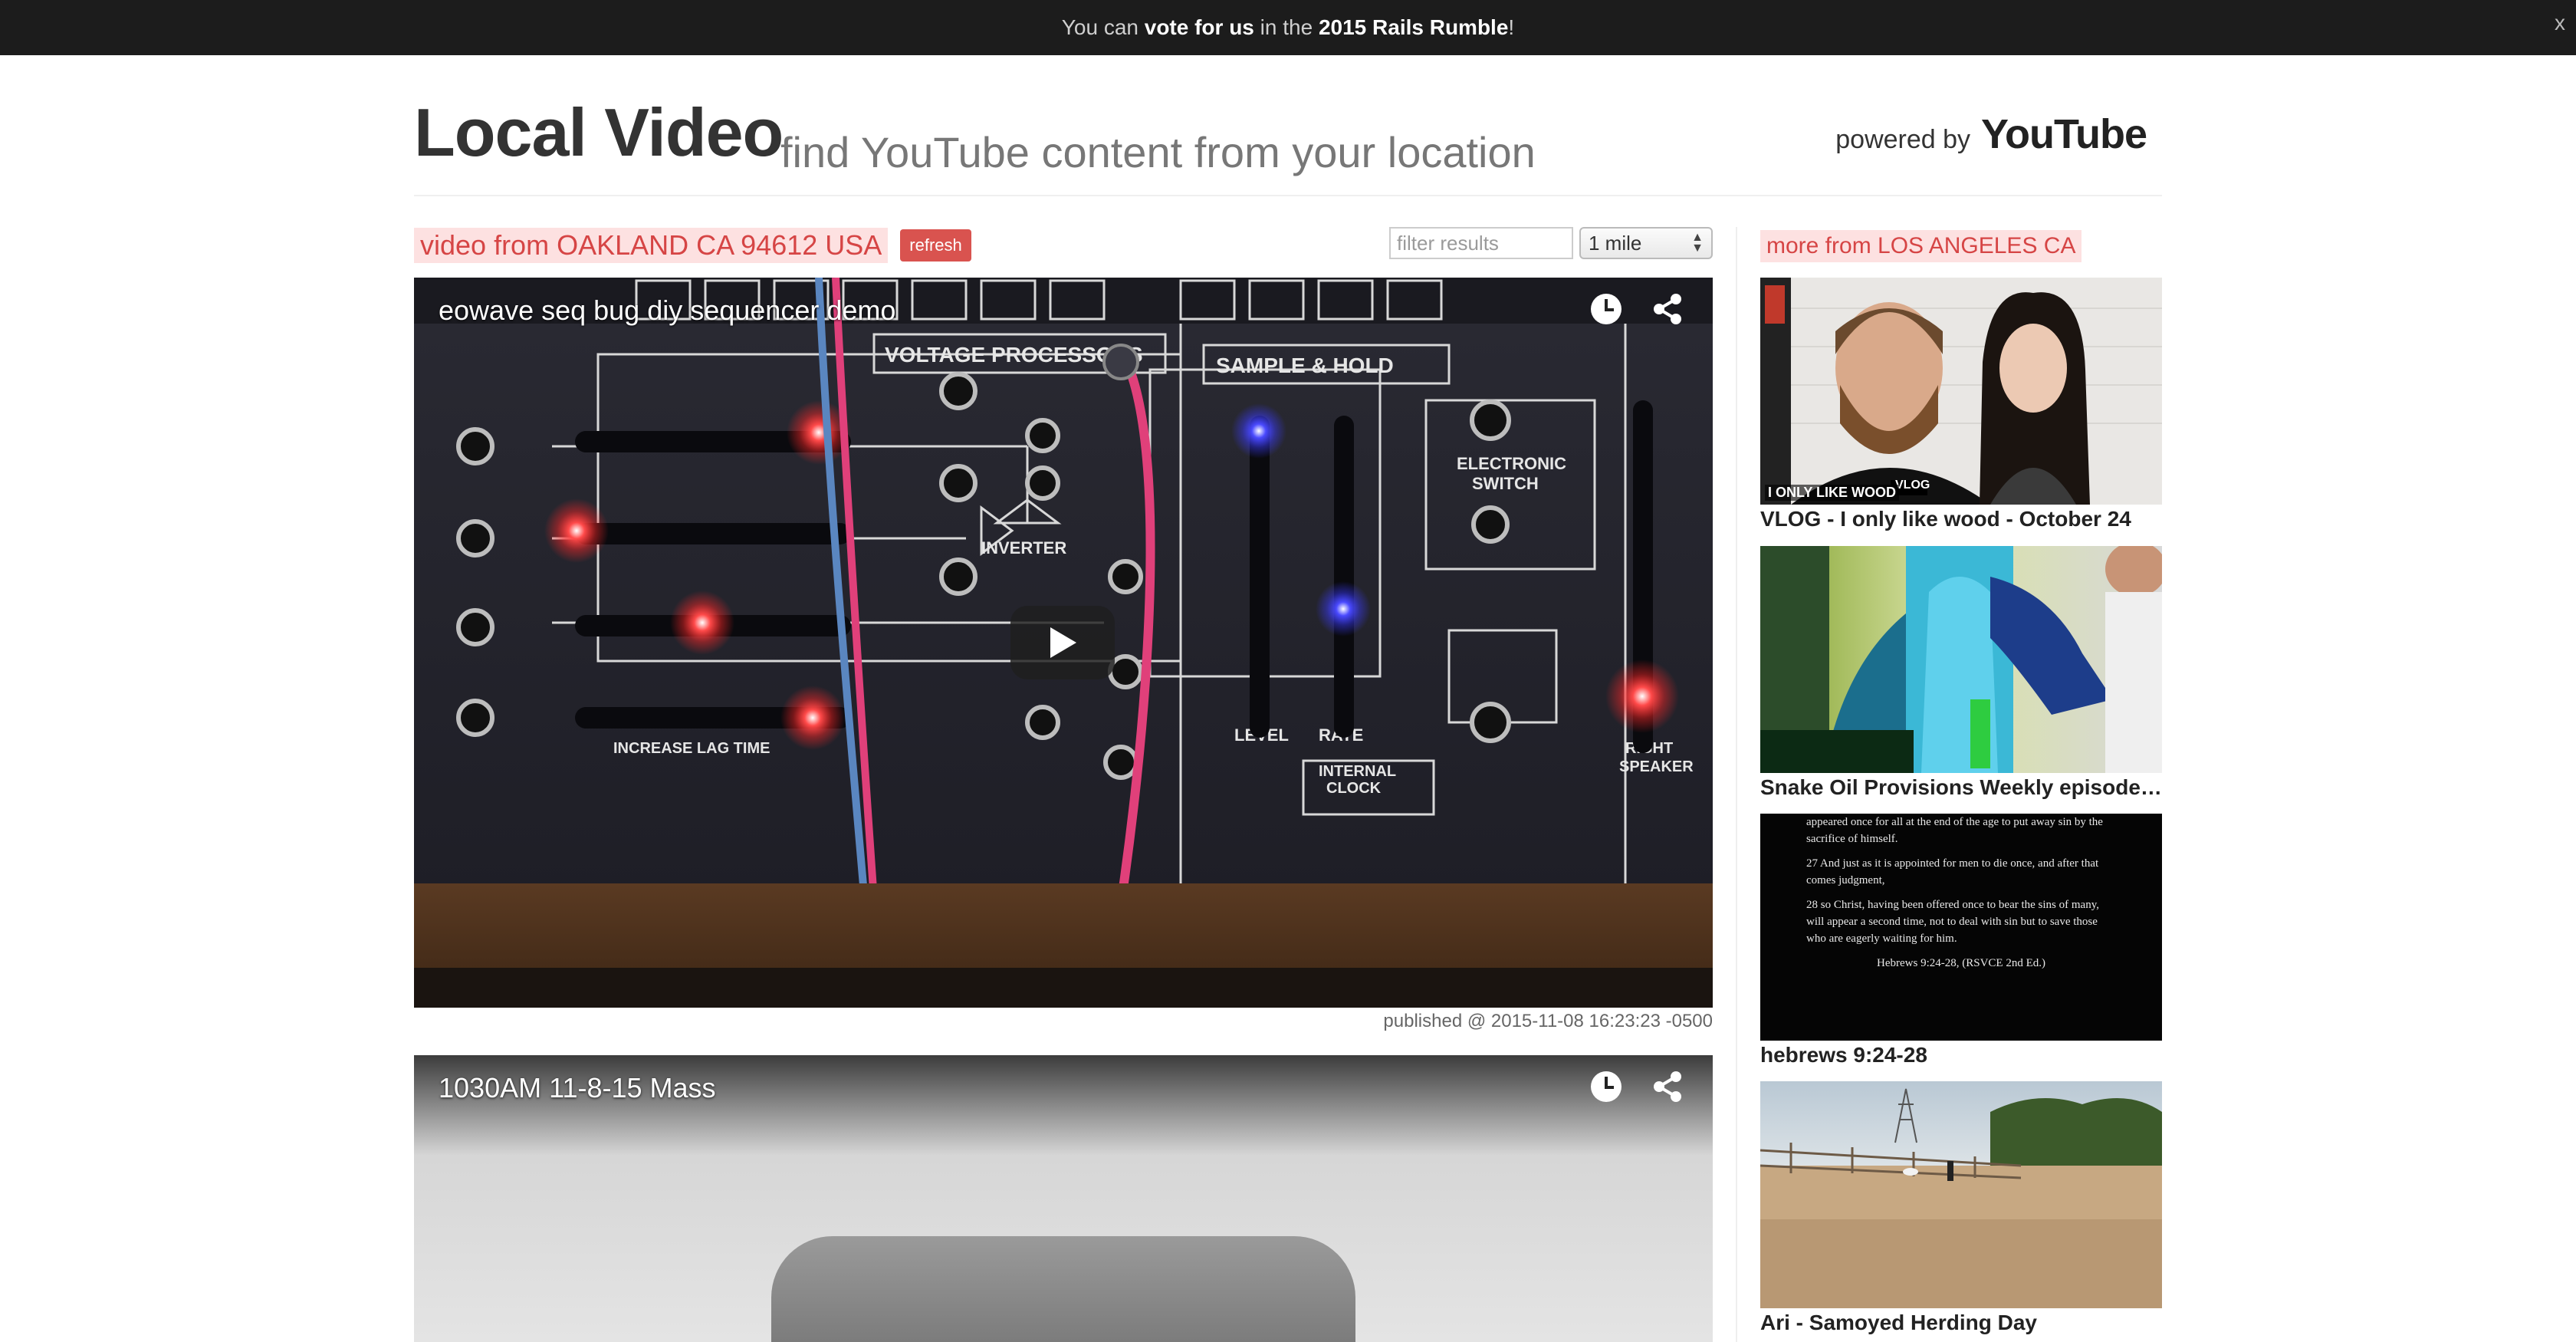 This screenshot has width=2576, height=1342. Describe the element at coordinates (1511, 463) in the screenshot. I see `svg-text: ELECTRONIC` at that location.